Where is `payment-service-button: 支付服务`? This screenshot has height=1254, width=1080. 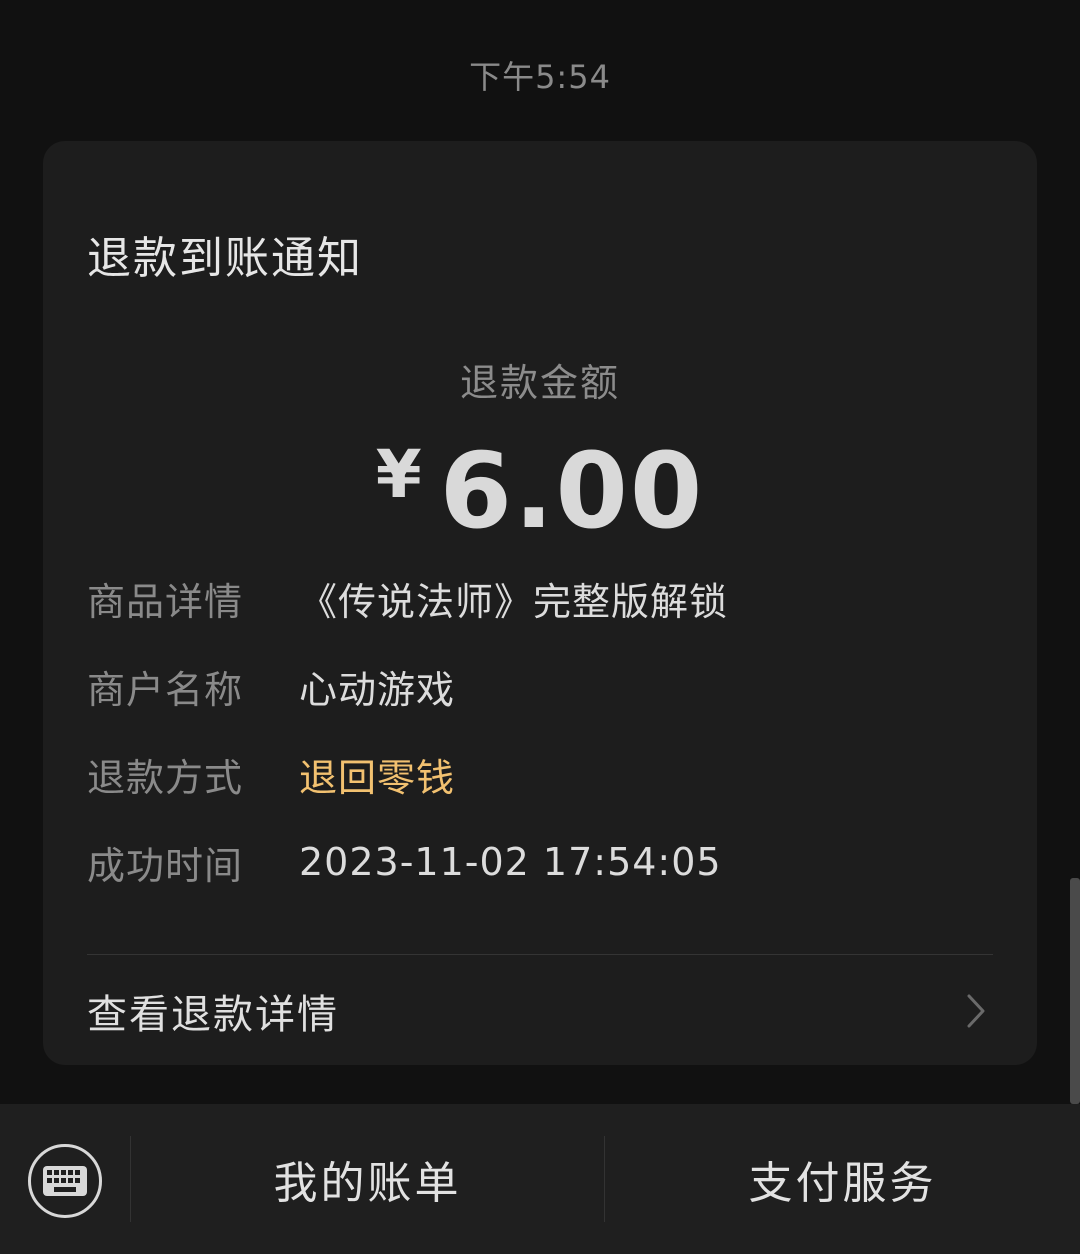 payment-service-button: 支付服务 is located at coordinates (842, 1179).